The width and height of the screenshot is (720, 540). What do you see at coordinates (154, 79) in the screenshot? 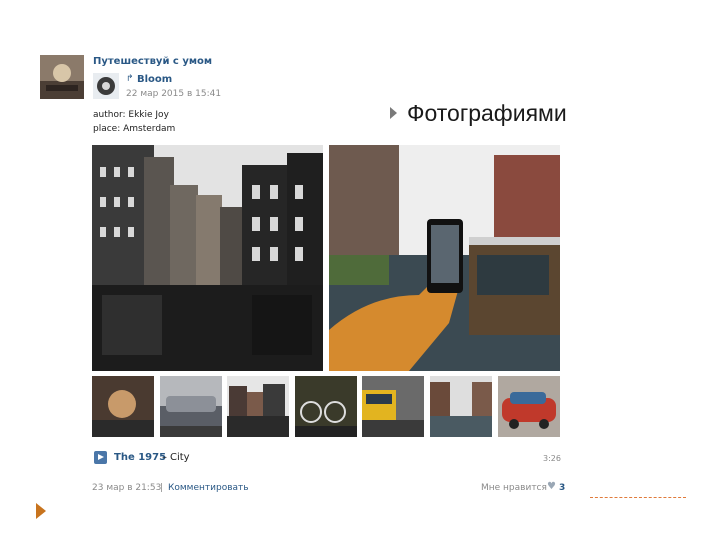
I see `repost-author-link: Bloom` at bounding box center [154, 79].